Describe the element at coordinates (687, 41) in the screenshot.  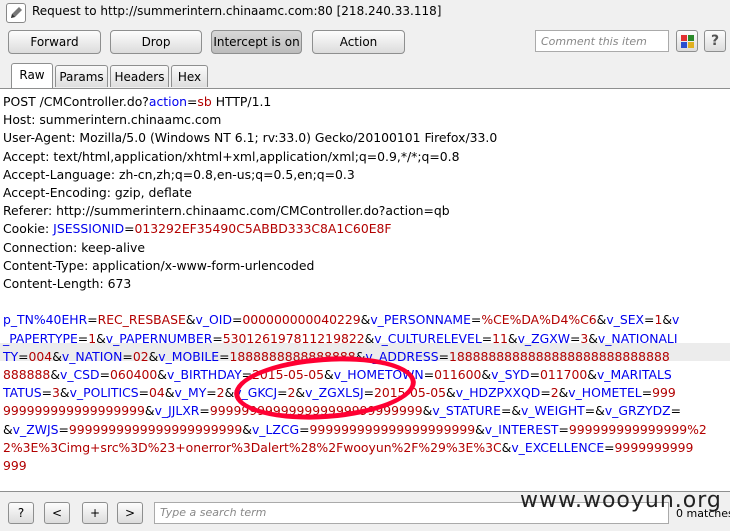
I see `highlight-color-button` at that location.